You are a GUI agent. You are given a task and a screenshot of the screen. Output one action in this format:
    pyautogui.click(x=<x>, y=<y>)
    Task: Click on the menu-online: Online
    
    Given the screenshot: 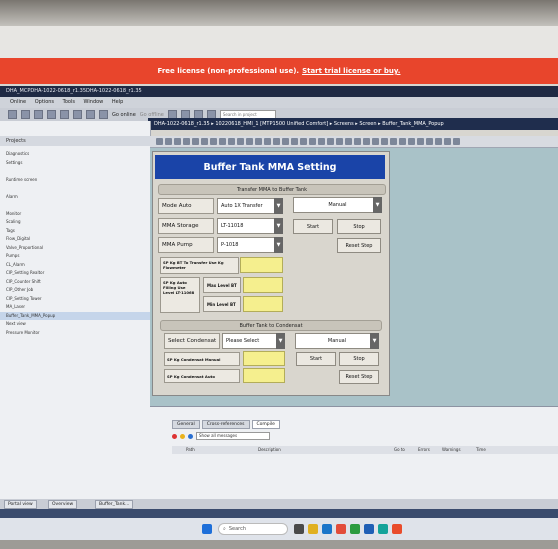 What is the action you would take?
    pyautogui.click(x=18, y=102)
    